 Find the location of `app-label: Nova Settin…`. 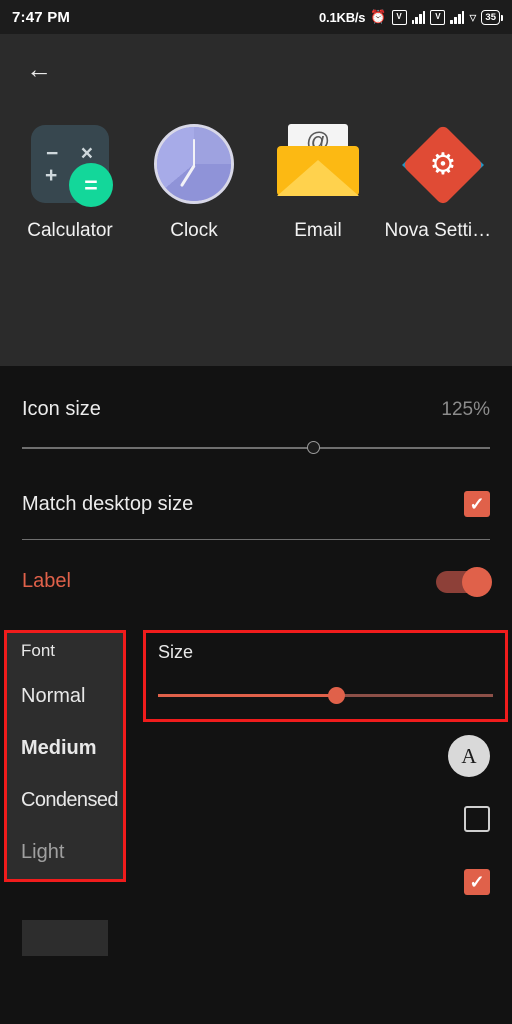

app-label: Nova Settin… is located at coordinates (442, 230).